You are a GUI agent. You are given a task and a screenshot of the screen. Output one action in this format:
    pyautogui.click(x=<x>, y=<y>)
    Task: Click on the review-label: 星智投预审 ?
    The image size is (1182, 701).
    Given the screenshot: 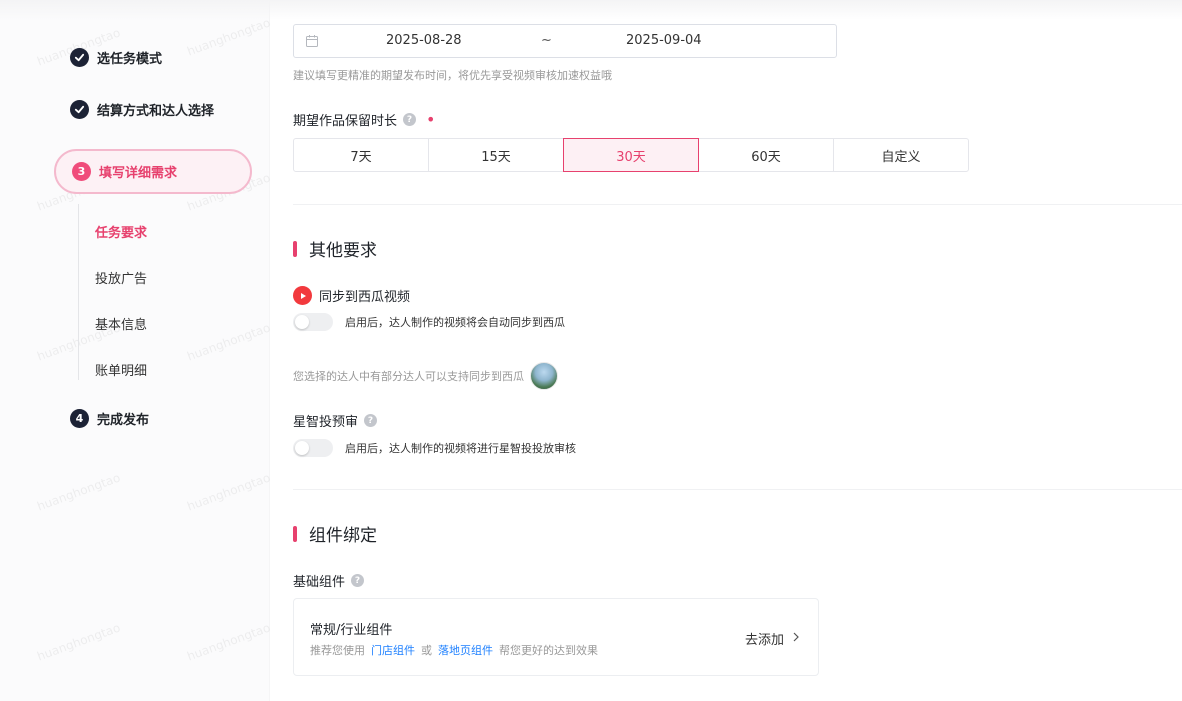 What is the action you would take?
    pyautogui.click(x=335, y=420)
    